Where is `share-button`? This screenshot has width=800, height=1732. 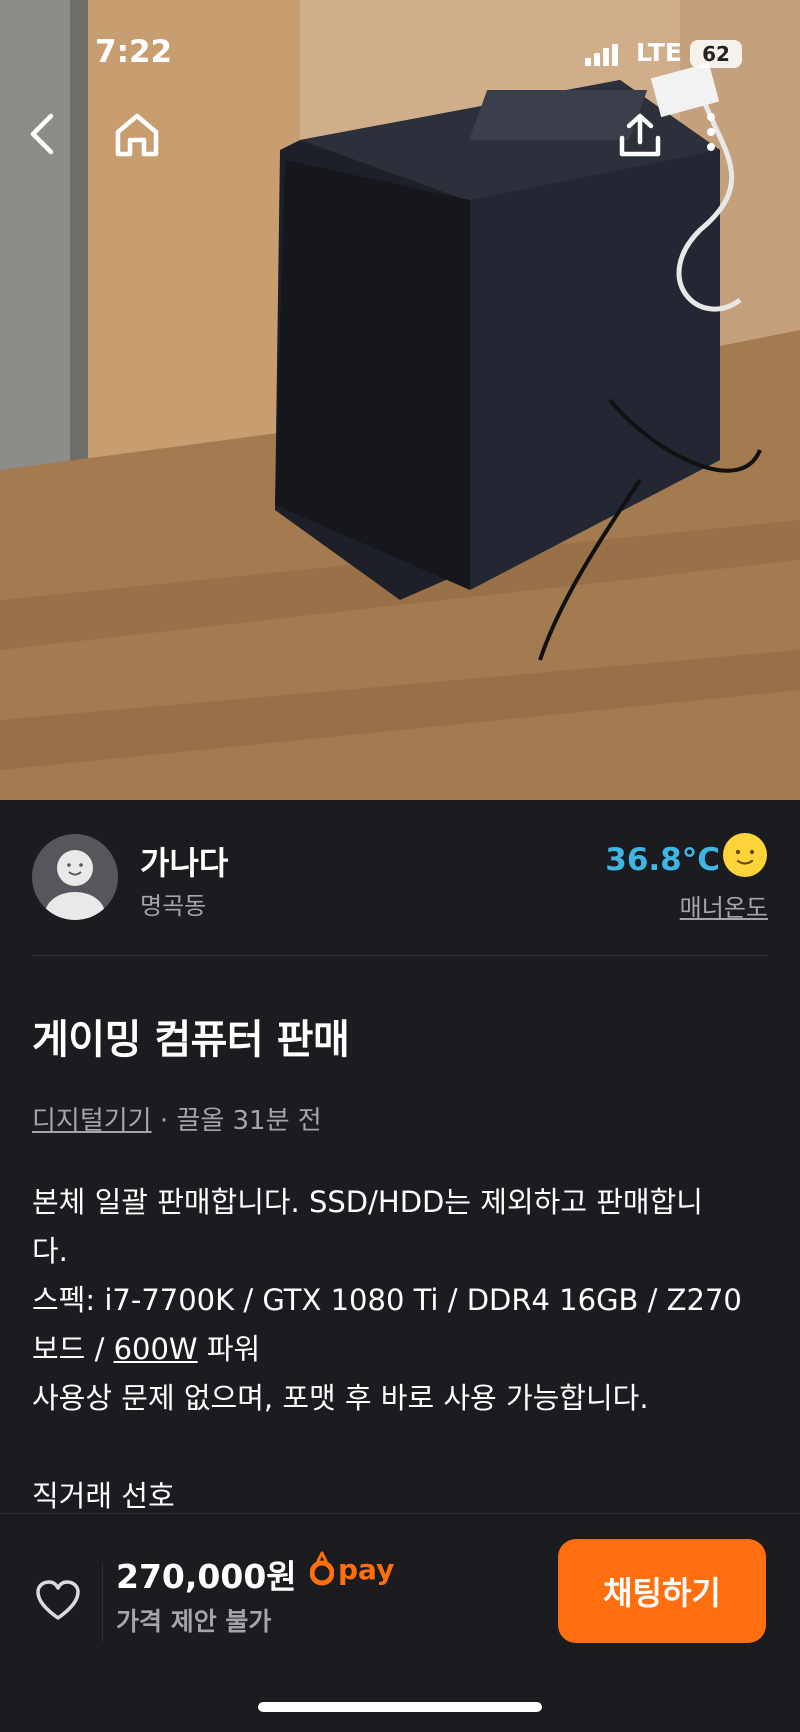 share-button is located at coordinates (647, 142).